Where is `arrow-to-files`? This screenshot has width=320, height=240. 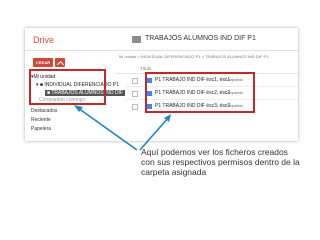 arrow-to-files is located at coordinates (154, 134).